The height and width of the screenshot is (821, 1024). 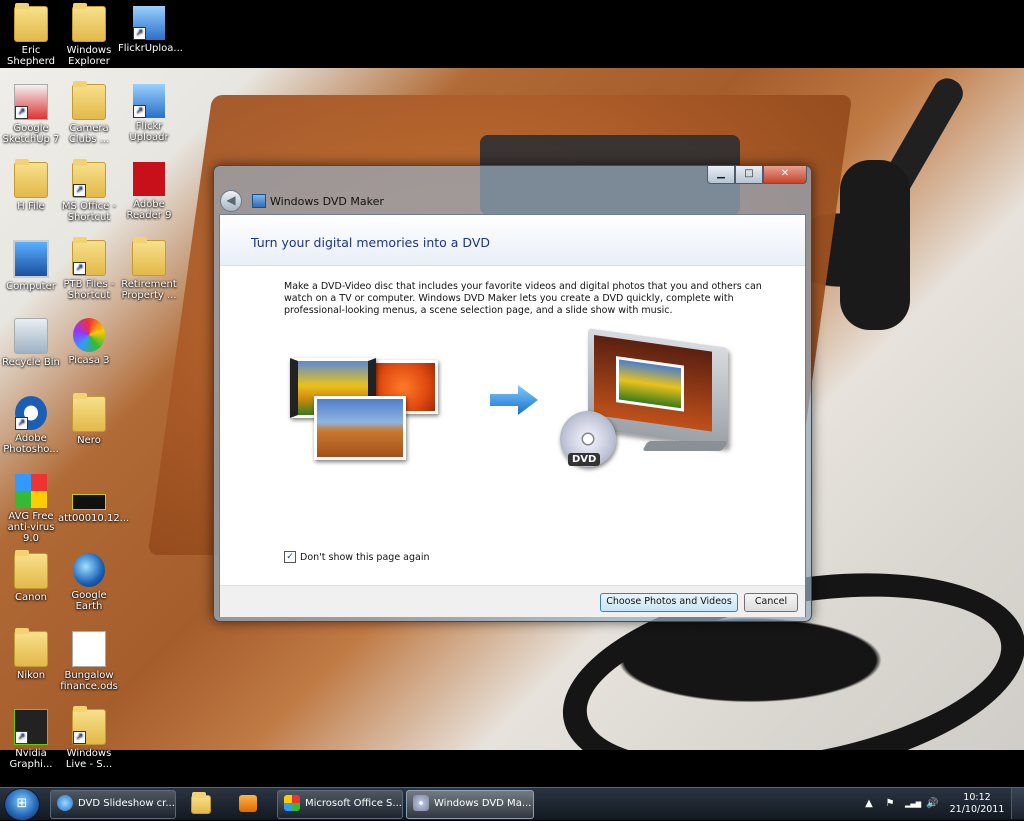 What do you see at coordinates (65, 803) in the screenshot?
I see `internet-explorer-icon` at bounding box center [65, 803].